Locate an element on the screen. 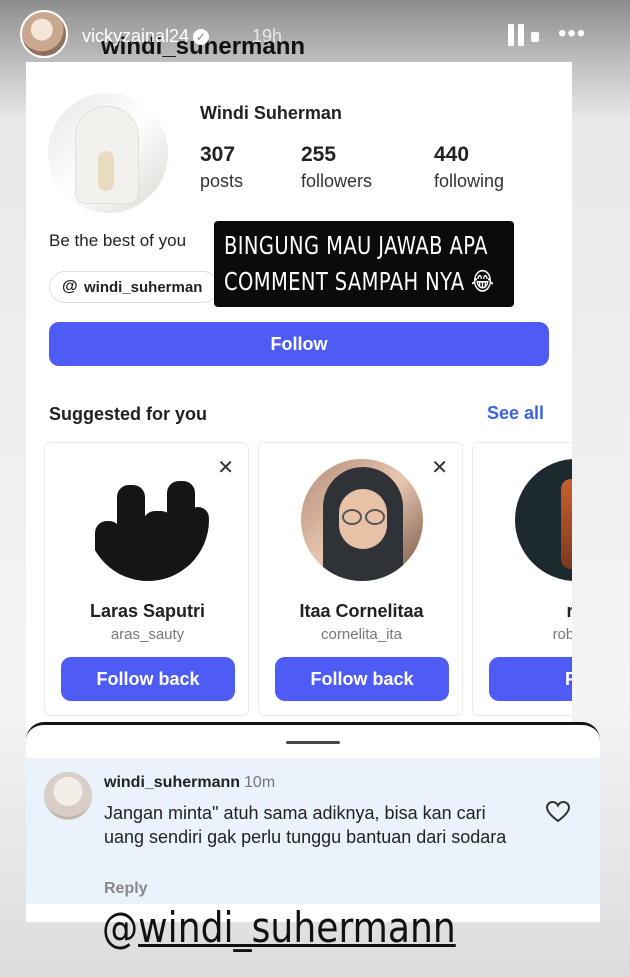 This screenshot has height=977, width=630. stat-posts: 307 posts is located at coordinates (221, 167).